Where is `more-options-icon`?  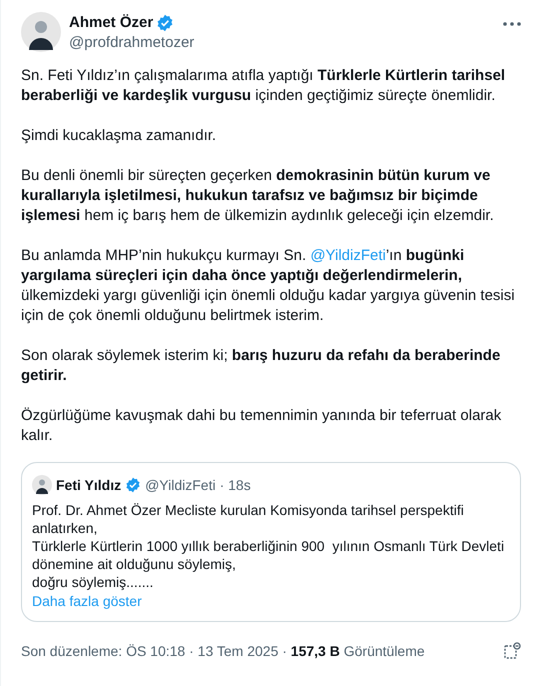 more-options-icon is located at coordinates (512, 24).